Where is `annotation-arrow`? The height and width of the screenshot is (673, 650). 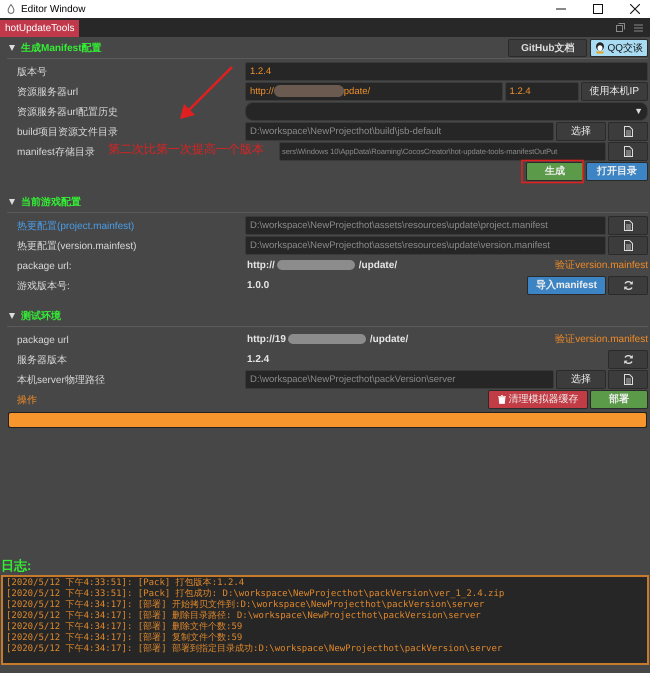 annotation-arrow is located at coordinates (206, 92).